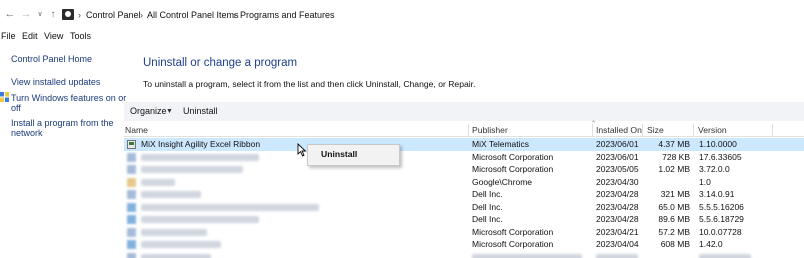 The height and width of the screenshot is (258, 804). Describe the element at coordinates (705, 181) in the screenshot. I see `row-version: 1.0` at that location.